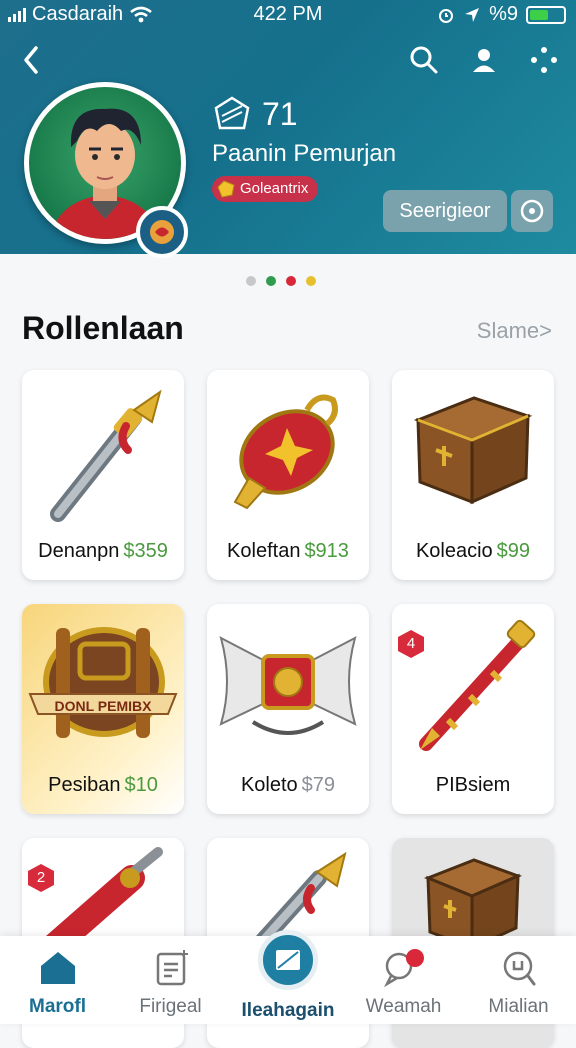  What do you see at coordinates (285, 452) in the screenshot?
I see `red-lantern-icon` at bounding box center [285, 452].